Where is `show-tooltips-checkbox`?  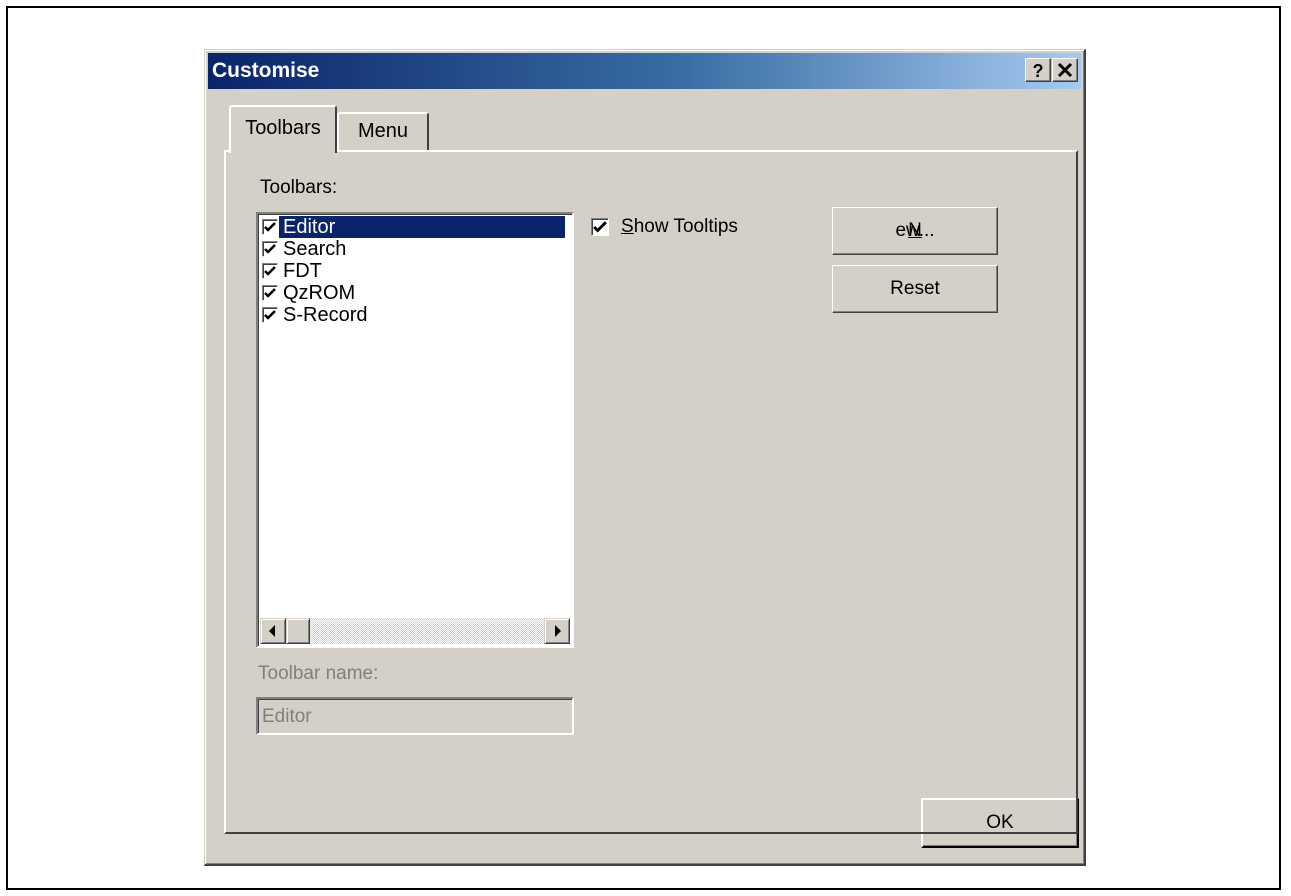 show-tooltips-checkbox is located at coordinates (600, 227).